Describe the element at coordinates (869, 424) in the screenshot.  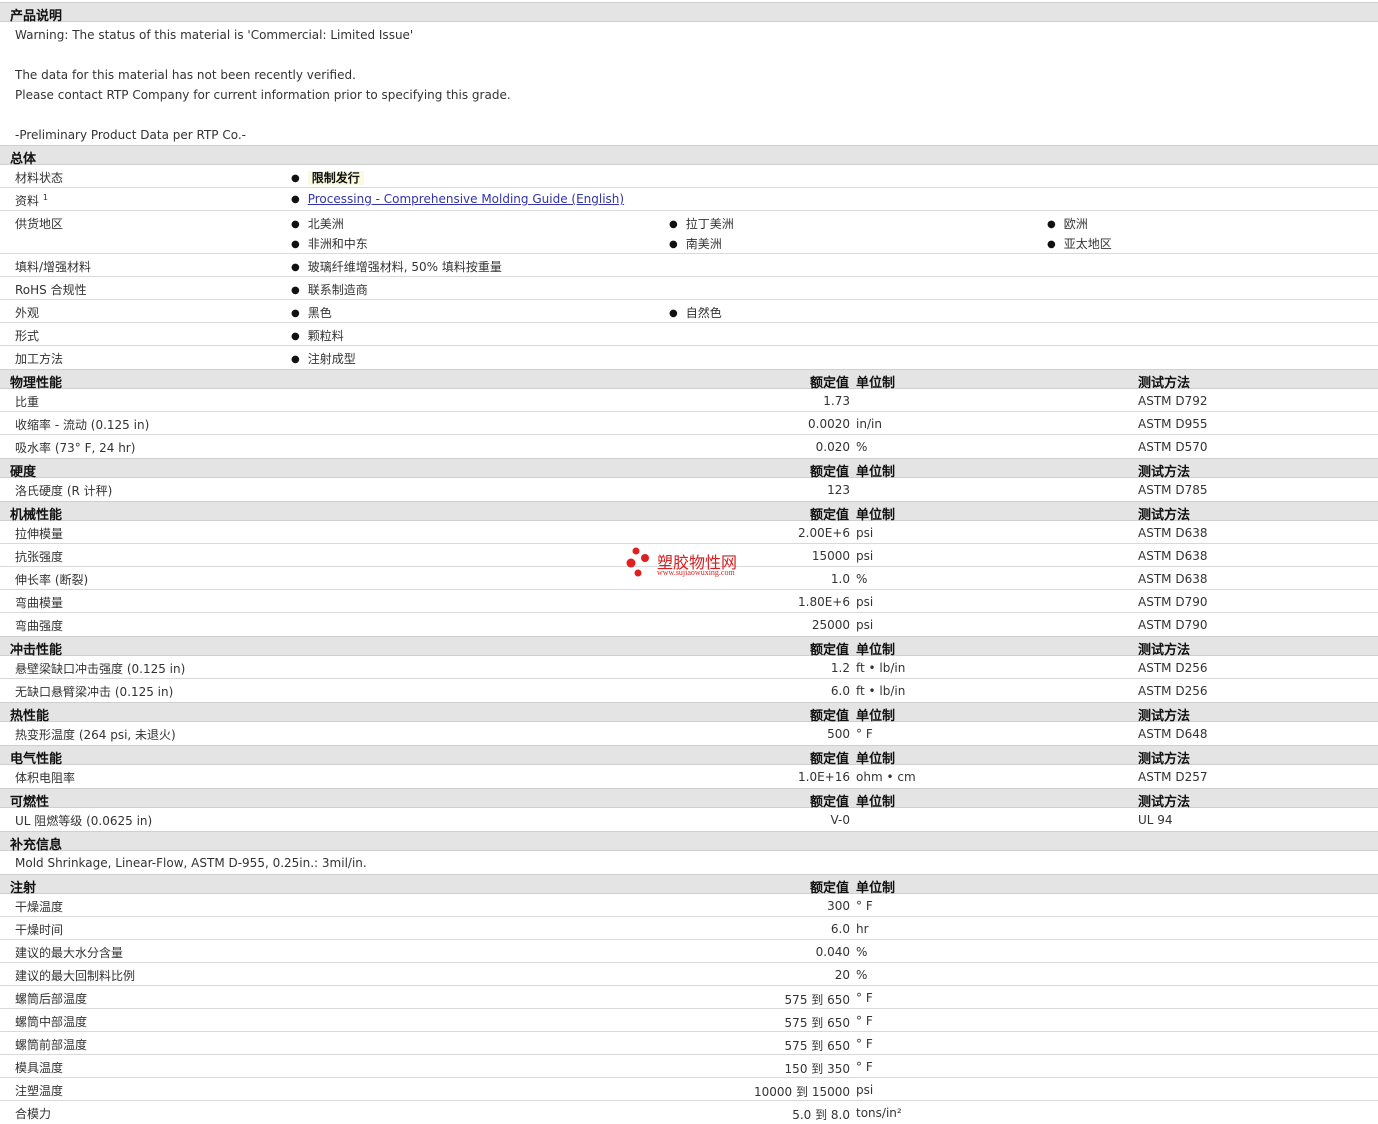
I see `property-unit: in/in` at that location.